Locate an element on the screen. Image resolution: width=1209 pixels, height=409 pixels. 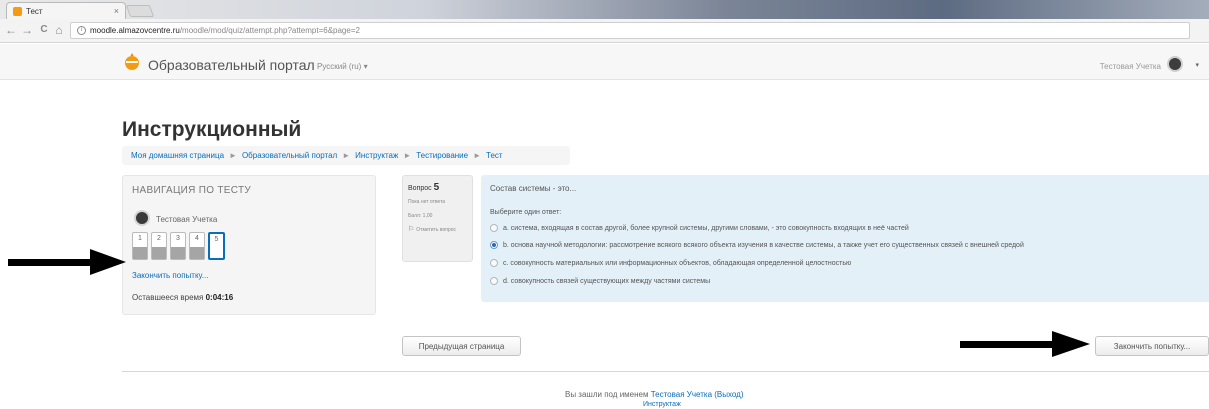
browser-tab-bar: Тест × is located at coordinates (604, 9).